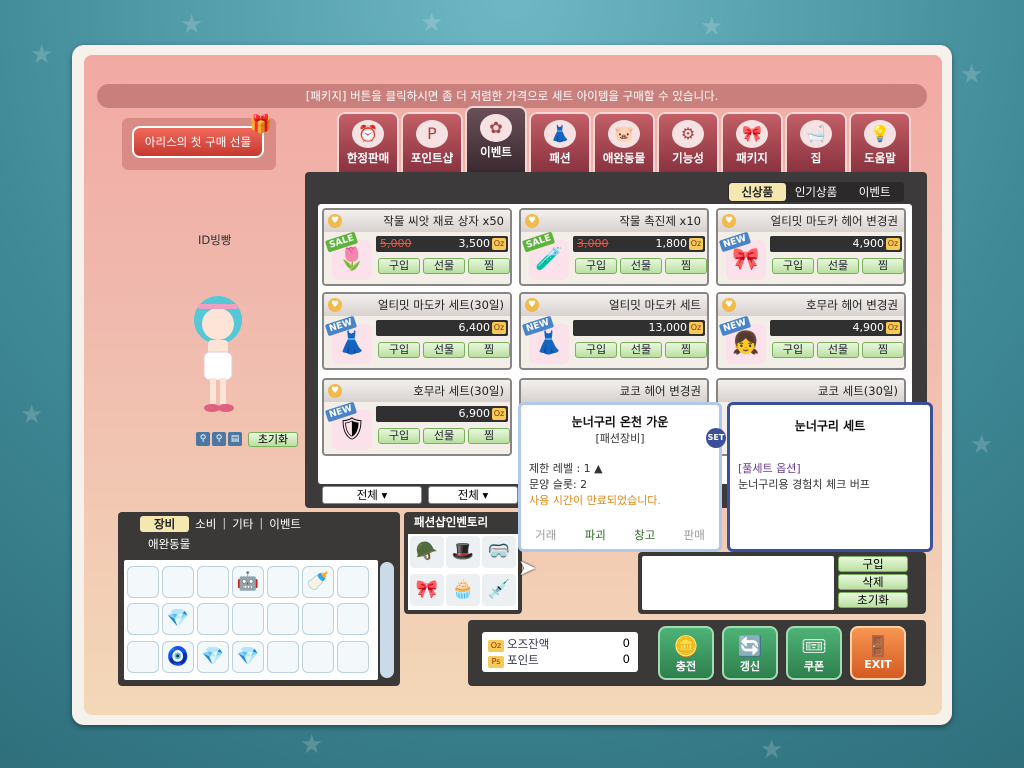 This screenshot has height=768, width=1024. Describe the element at coordinates (873, 582) in the screenshot. I see `delete-button: 삭제` at that location.